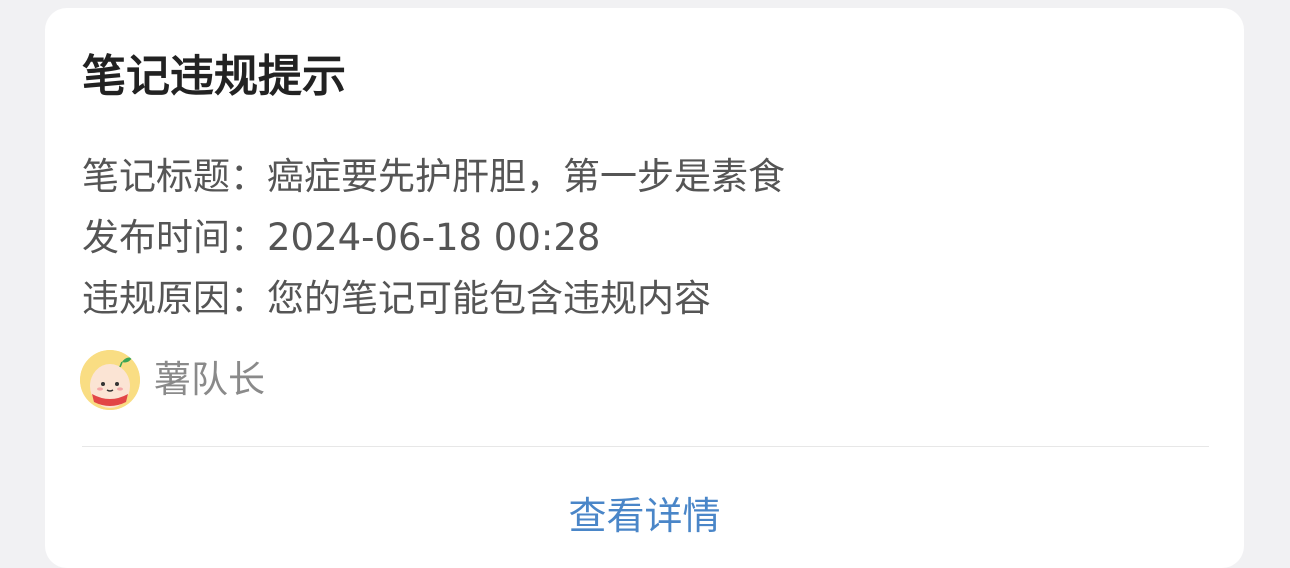 The width and height of the screenshot is (1290, 568). What do you see at coordinates (209, 379) in the screenshot?
I see `author-name: 薯队长` at bounding box center [209, 379].